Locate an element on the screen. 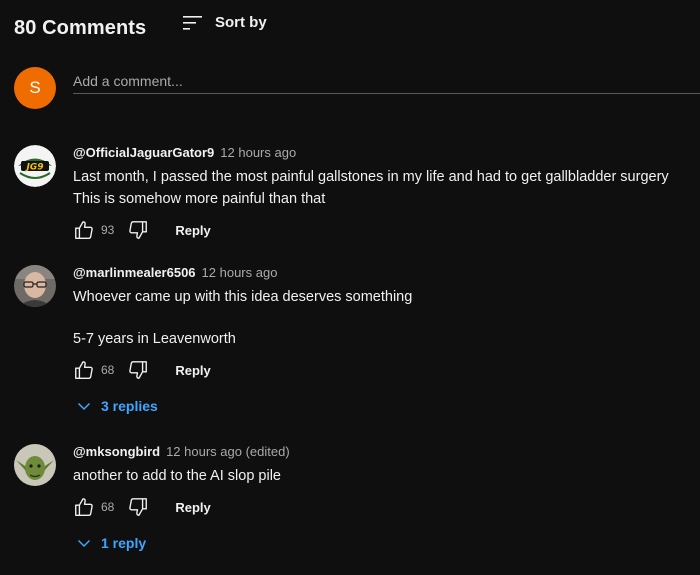  comments-header: 80 Comments is located at coordinates (80, 28).